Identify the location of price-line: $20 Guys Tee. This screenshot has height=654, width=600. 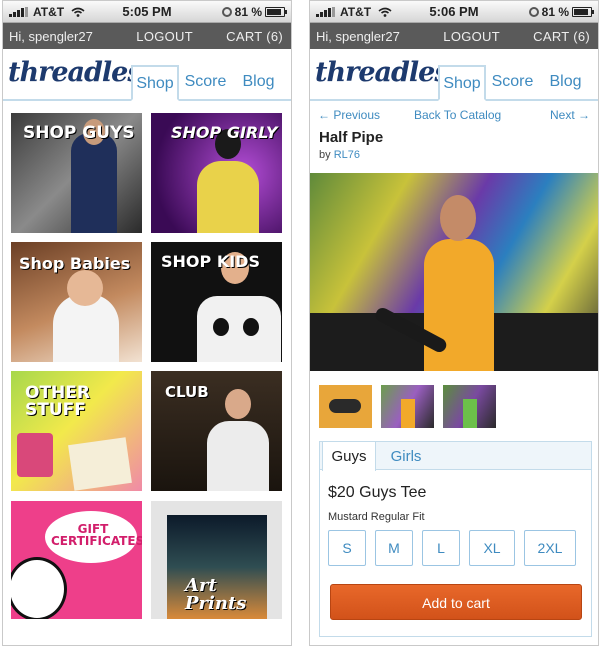
(377, 492).